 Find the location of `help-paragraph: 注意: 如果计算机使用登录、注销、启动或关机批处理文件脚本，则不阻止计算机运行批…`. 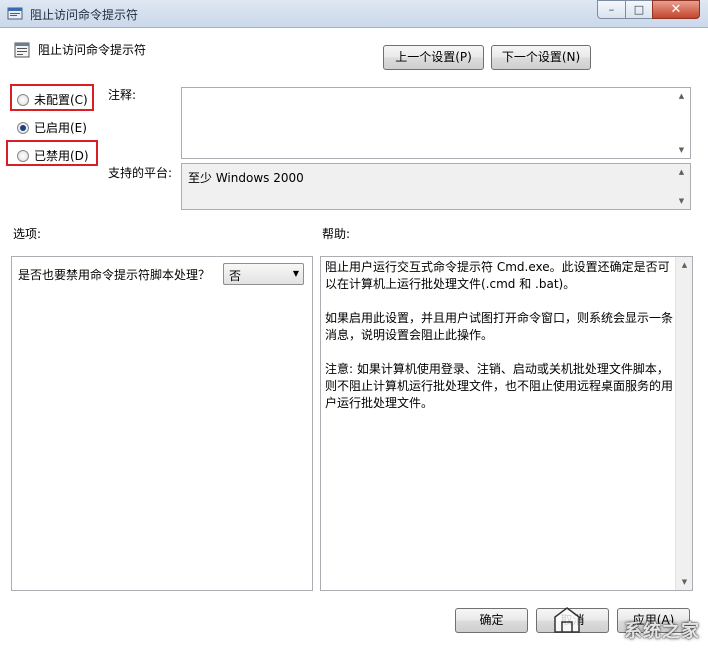

help-paragraph: 注意: 如果计算机使用登录、注销、启动或关机批处理文件脚本，则不阻止计算机运行批… is located at coordinates (499, 386).